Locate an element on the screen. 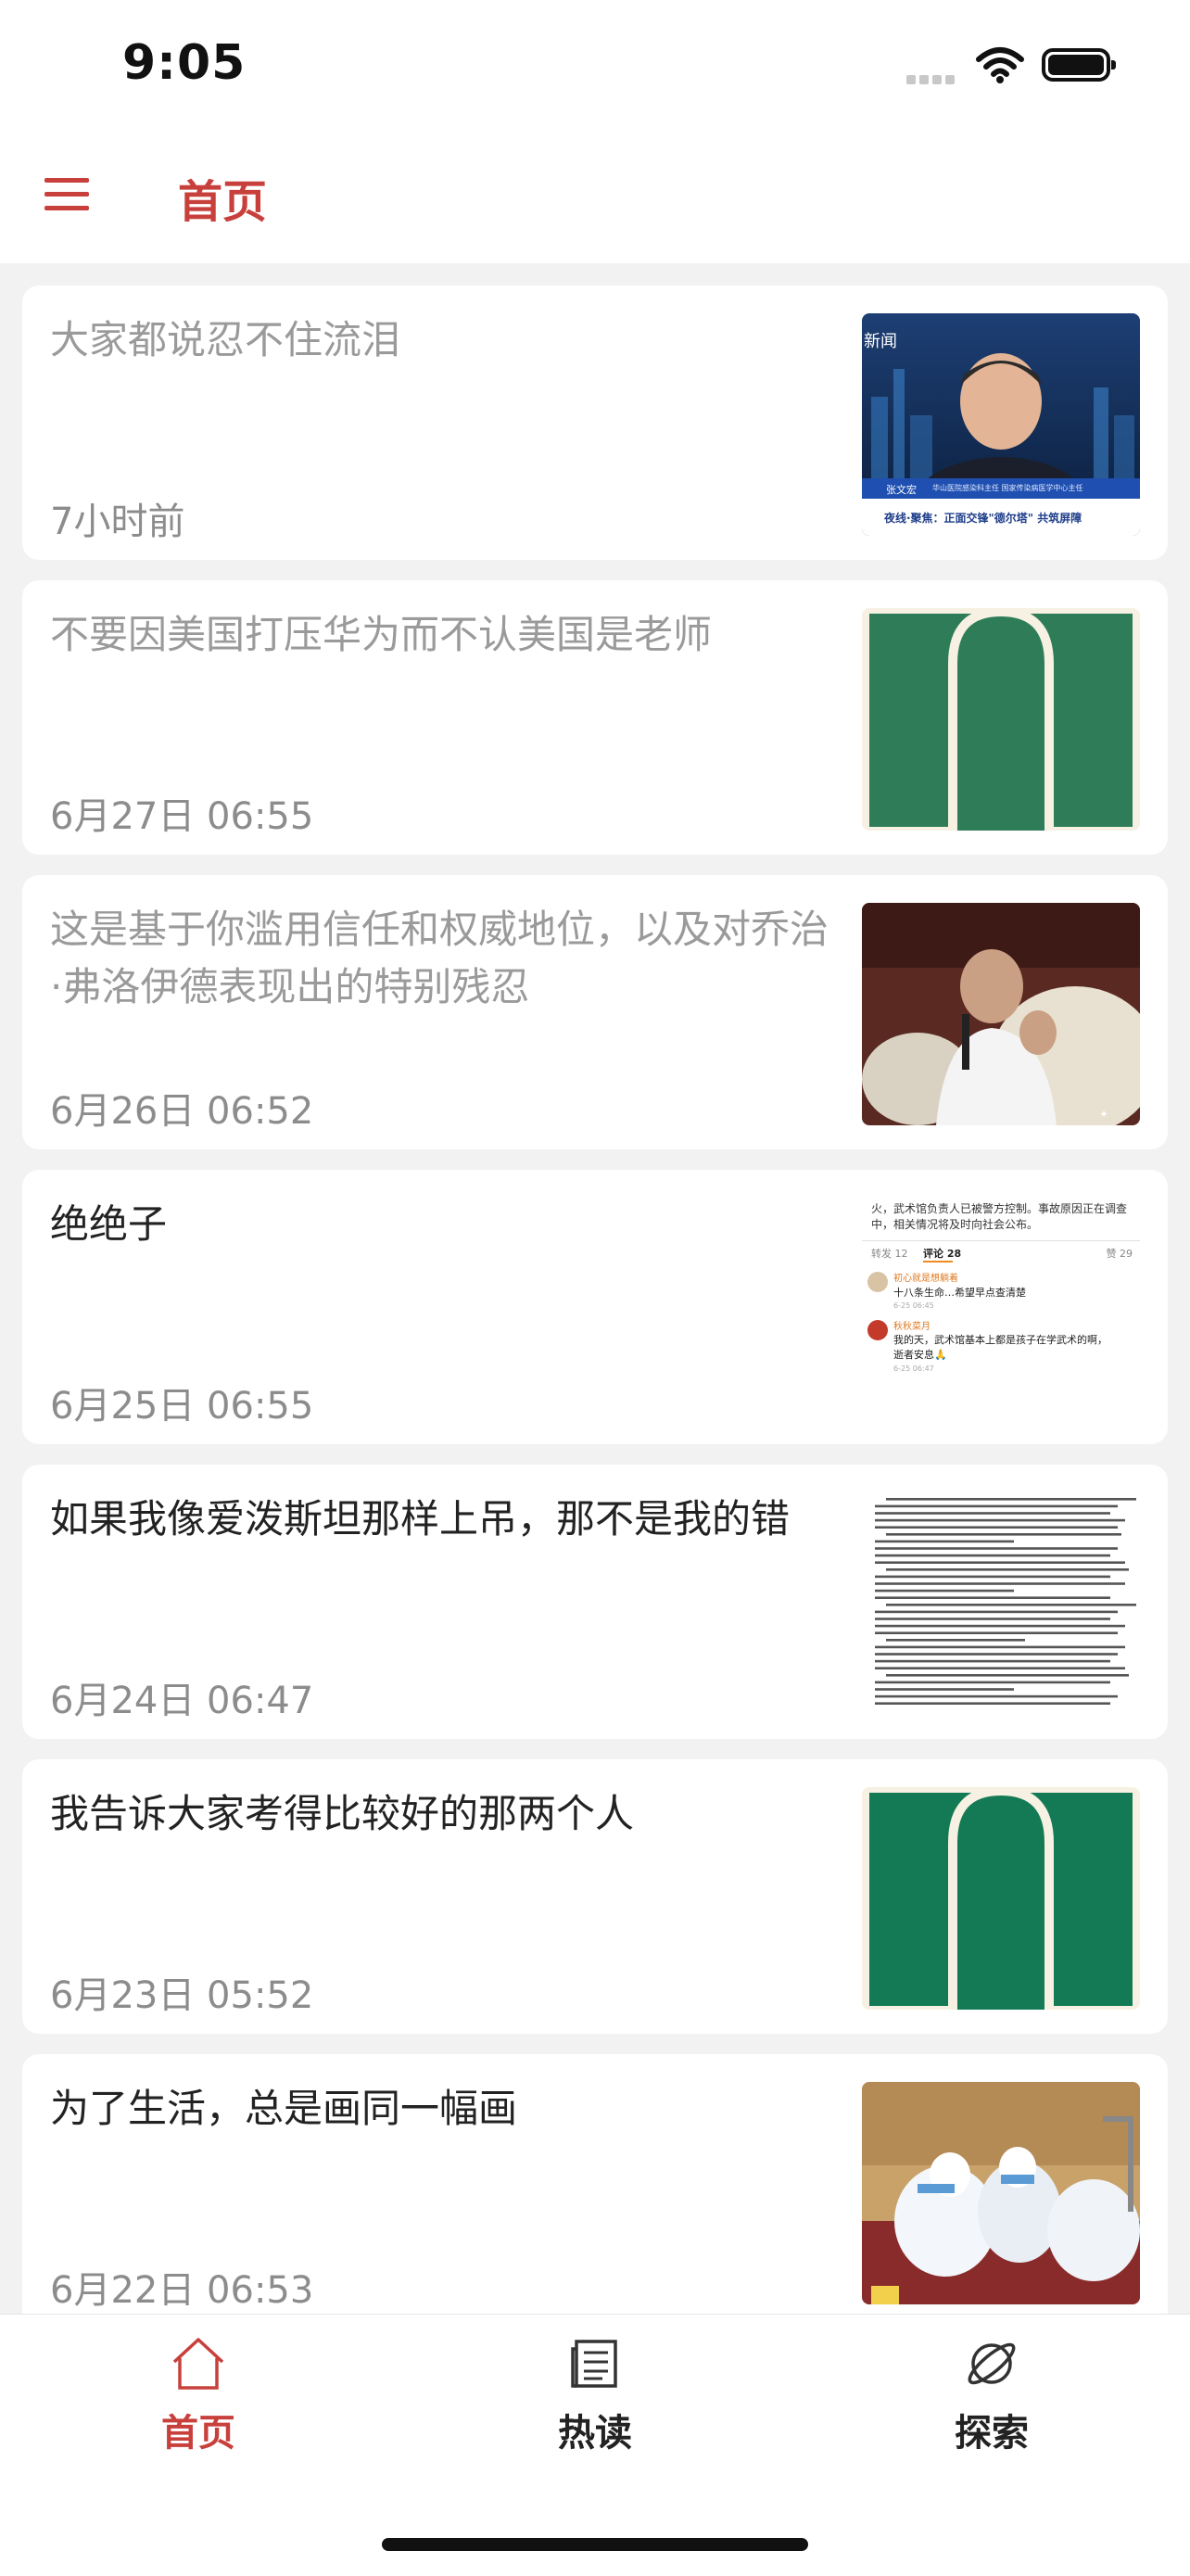 The height and width of the screenshot is (2576, 1190). wifi-icon is located at coordinates (1000, 65).